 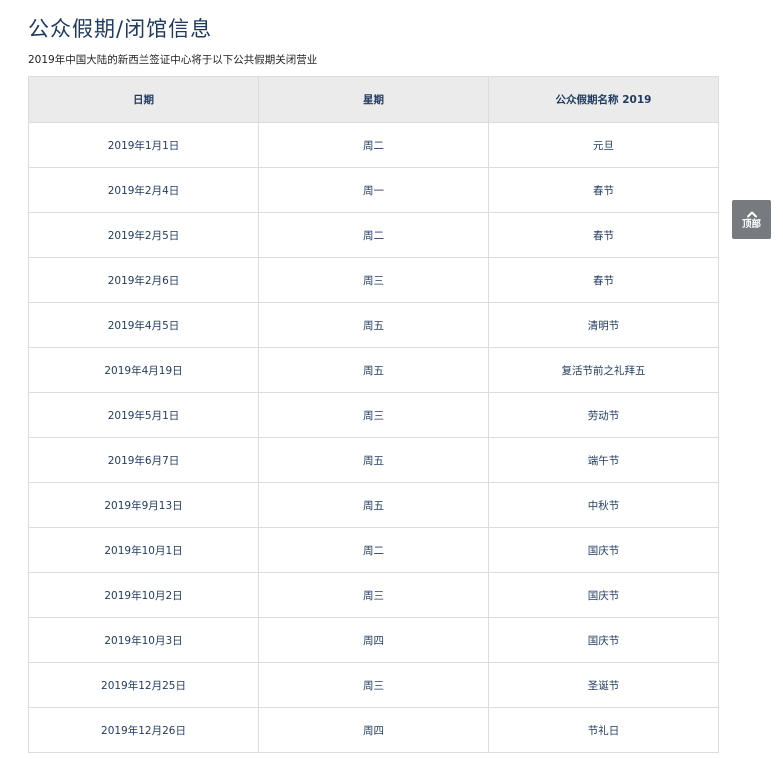 I want to click on page-title: 公众假期/闭馆信息, so click(x=120, y=29).